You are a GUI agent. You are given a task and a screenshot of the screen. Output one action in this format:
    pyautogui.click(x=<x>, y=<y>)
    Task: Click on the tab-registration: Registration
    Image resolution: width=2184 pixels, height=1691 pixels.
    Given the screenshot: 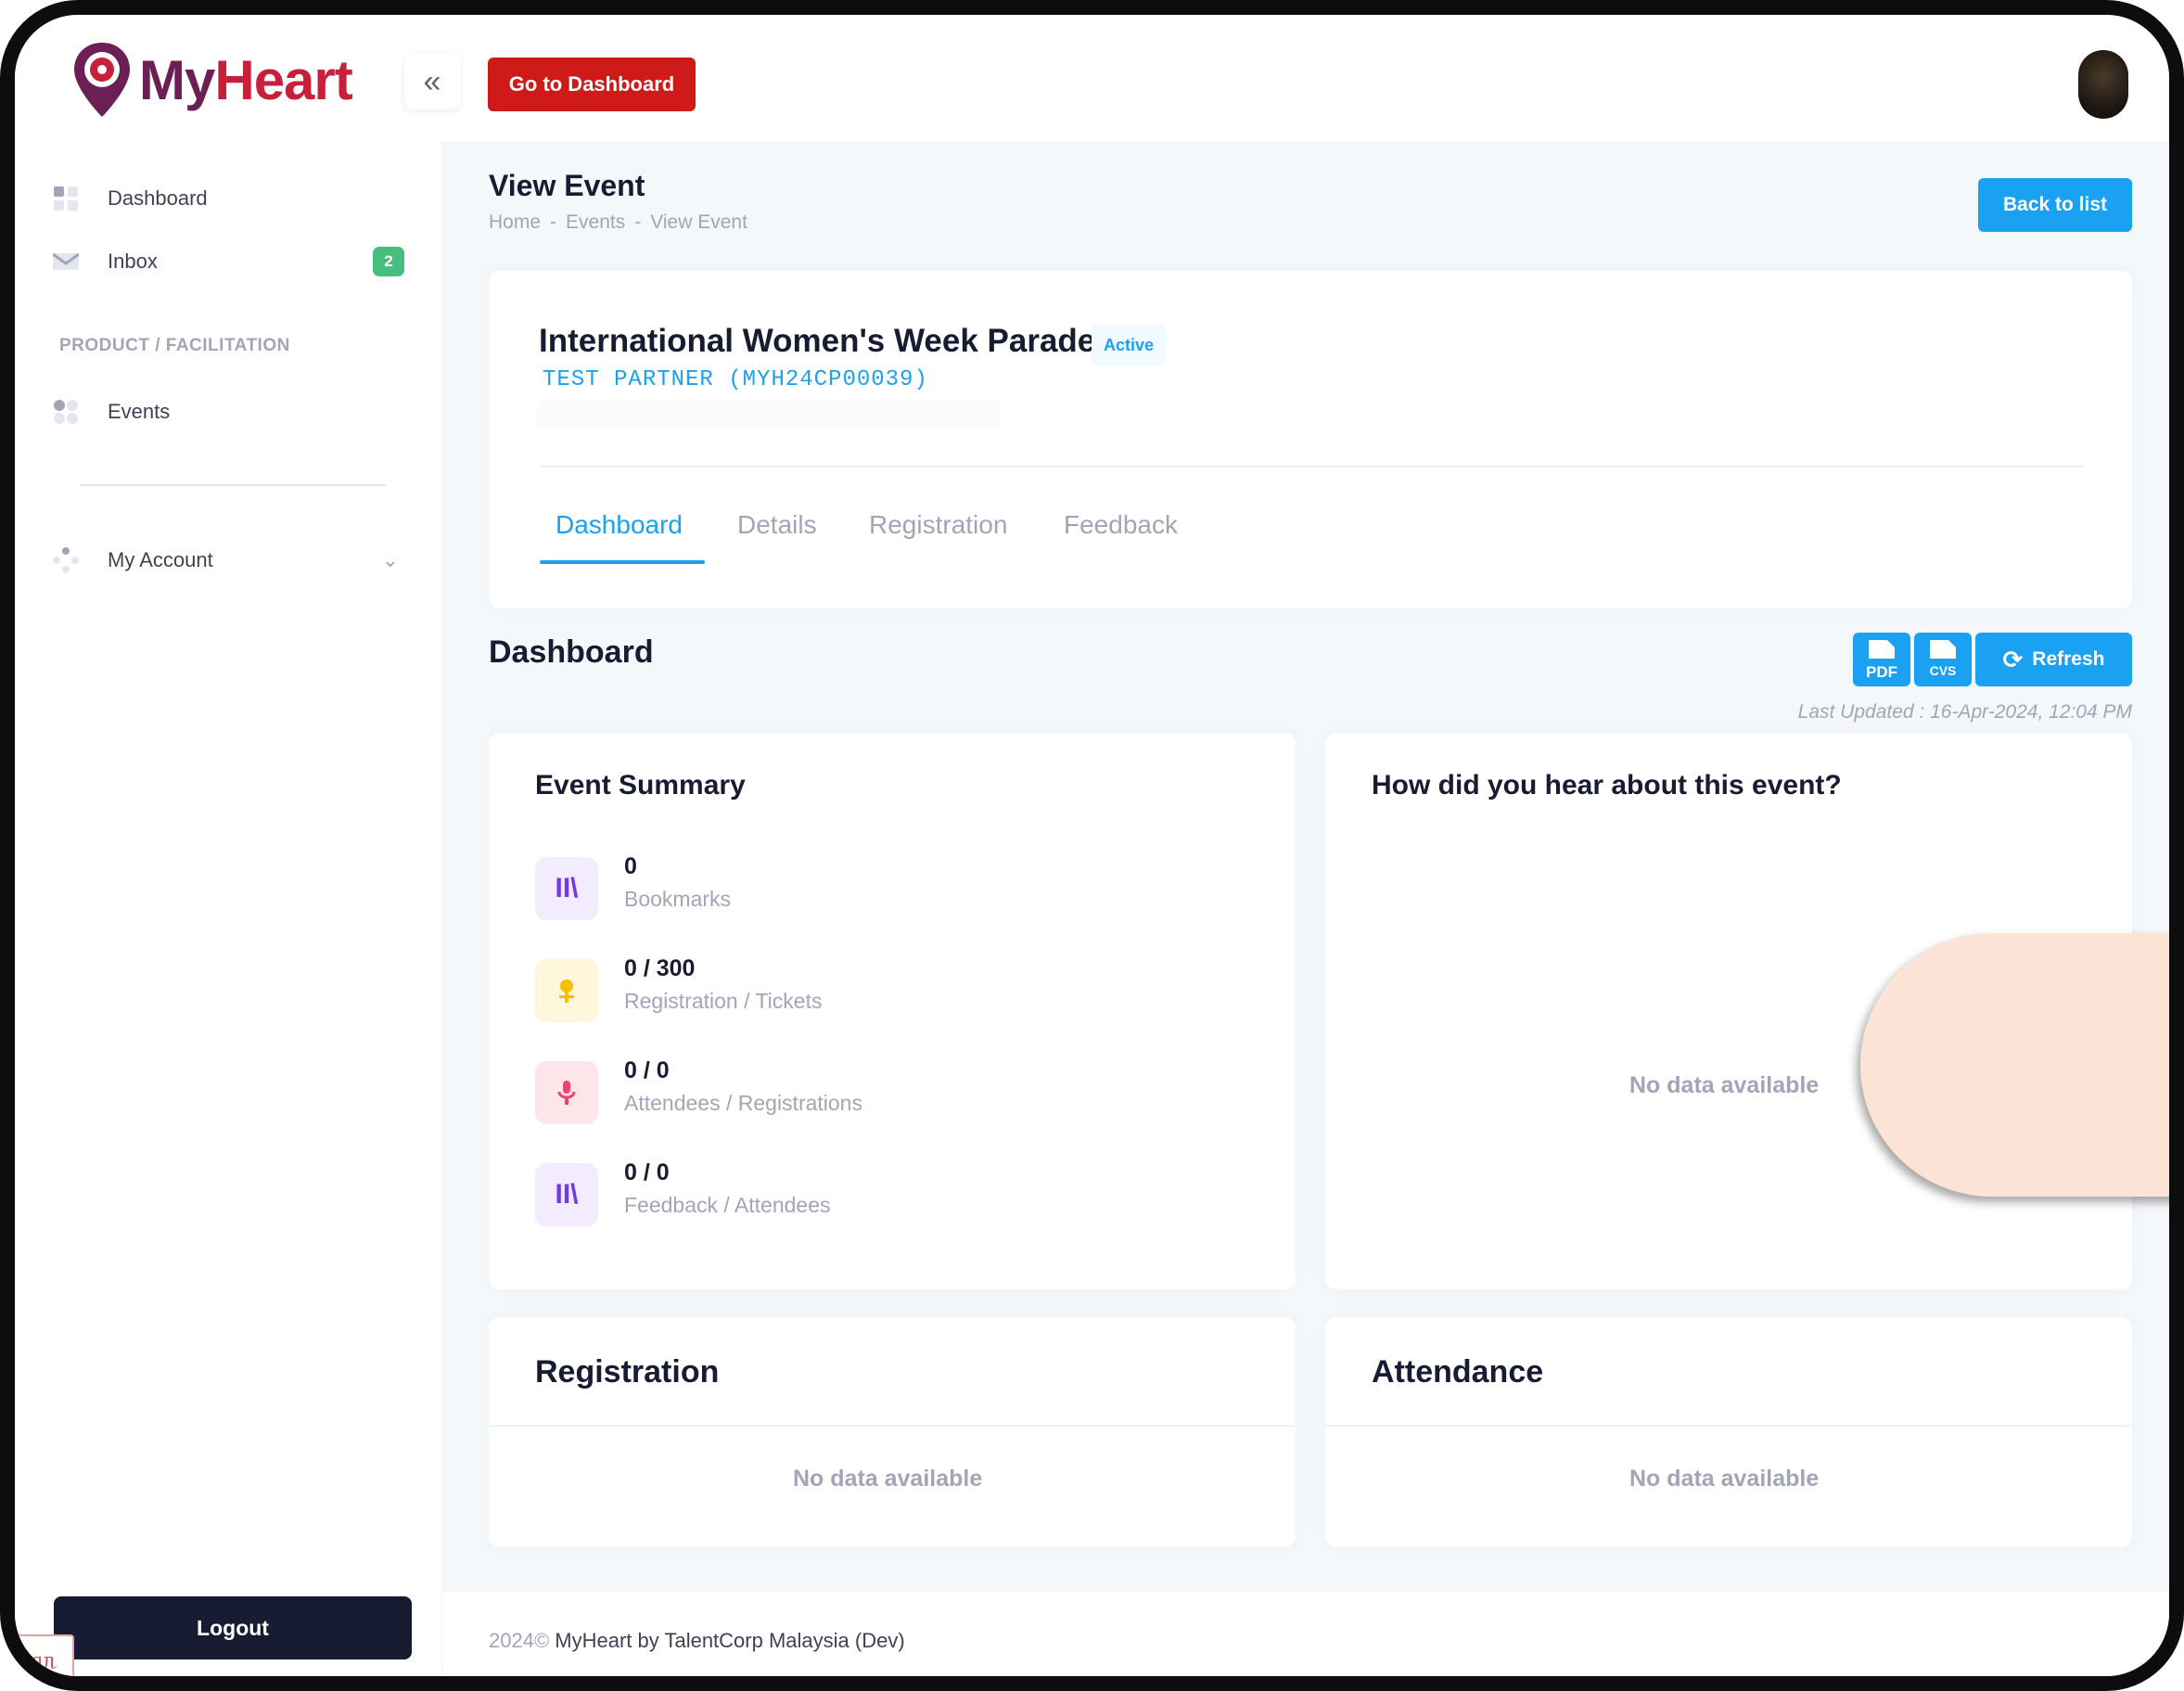 What is the action you would take?
    pyautogui.click(x=938, y=525)
    